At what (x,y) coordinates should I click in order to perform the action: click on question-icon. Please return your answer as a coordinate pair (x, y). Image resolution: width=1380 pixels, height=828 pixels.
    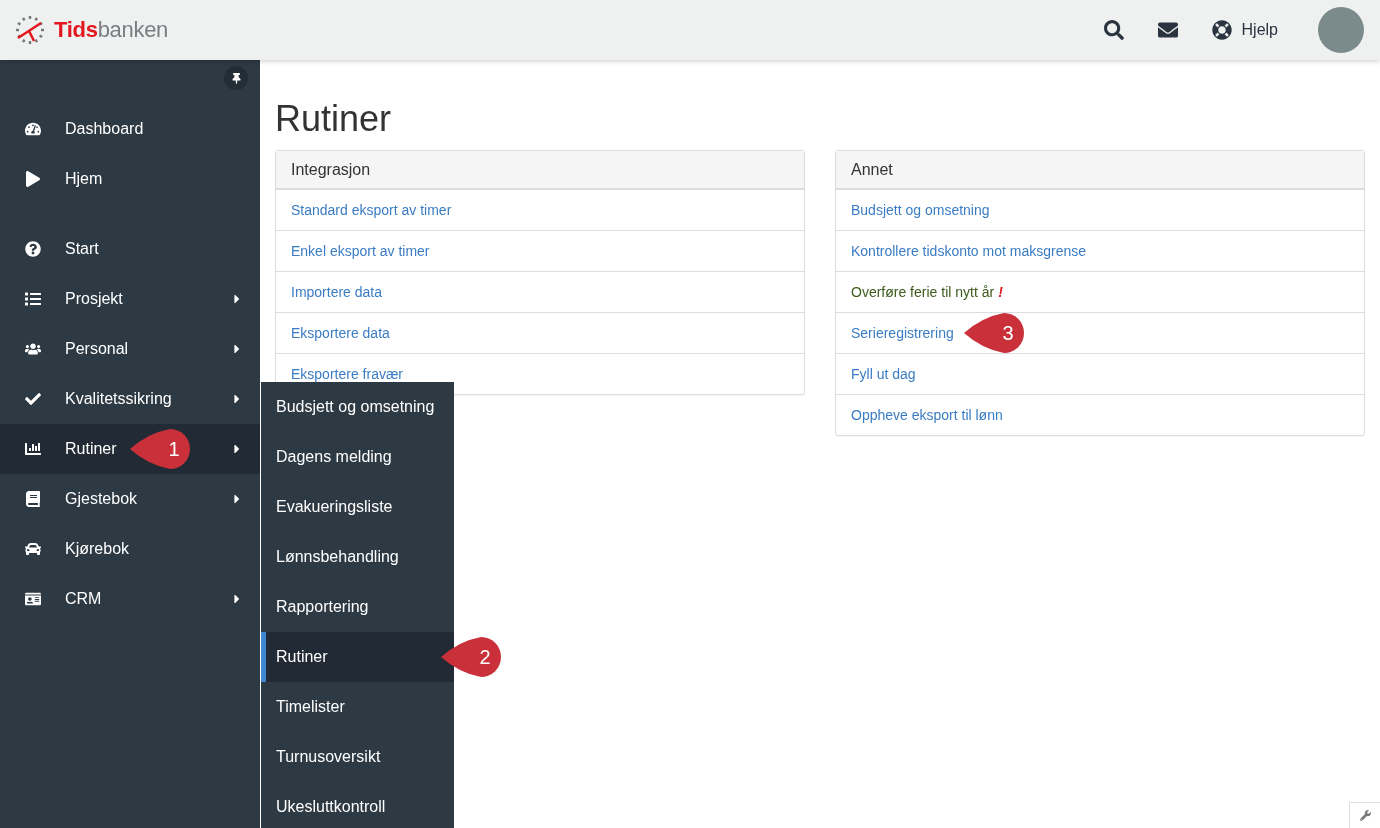
    Looking at the image, I should click on (33, 249).